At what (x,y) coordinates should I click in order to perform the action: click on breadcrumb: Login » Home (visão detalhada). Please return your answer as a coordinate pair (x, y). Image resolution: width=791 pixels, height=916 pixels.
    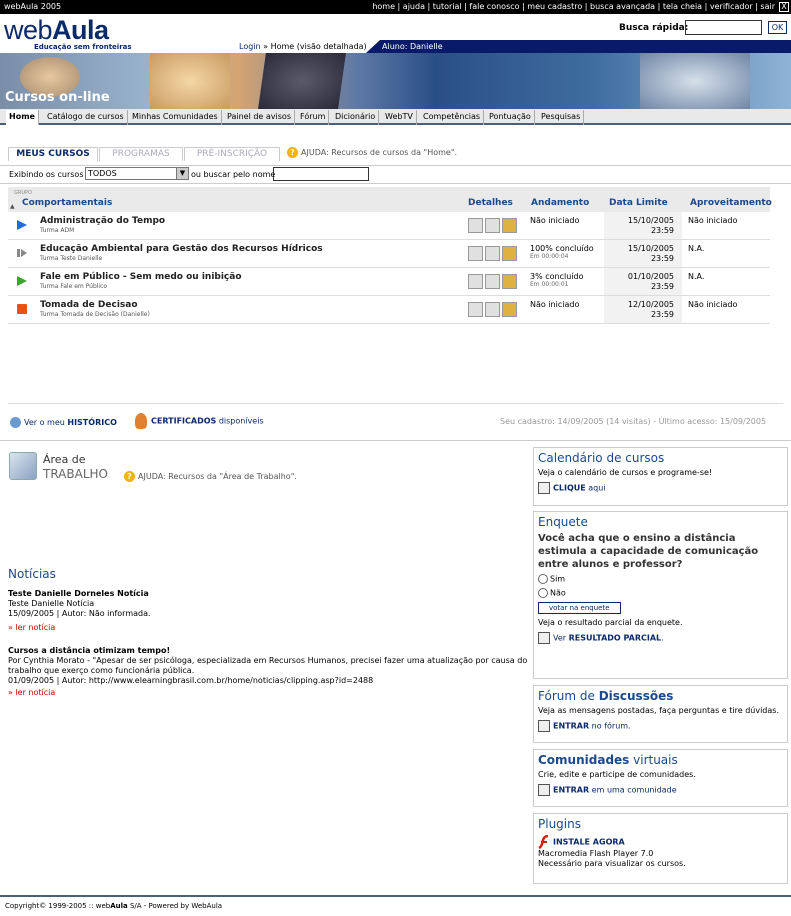
    Looking at the image, I should click on (303, 46).